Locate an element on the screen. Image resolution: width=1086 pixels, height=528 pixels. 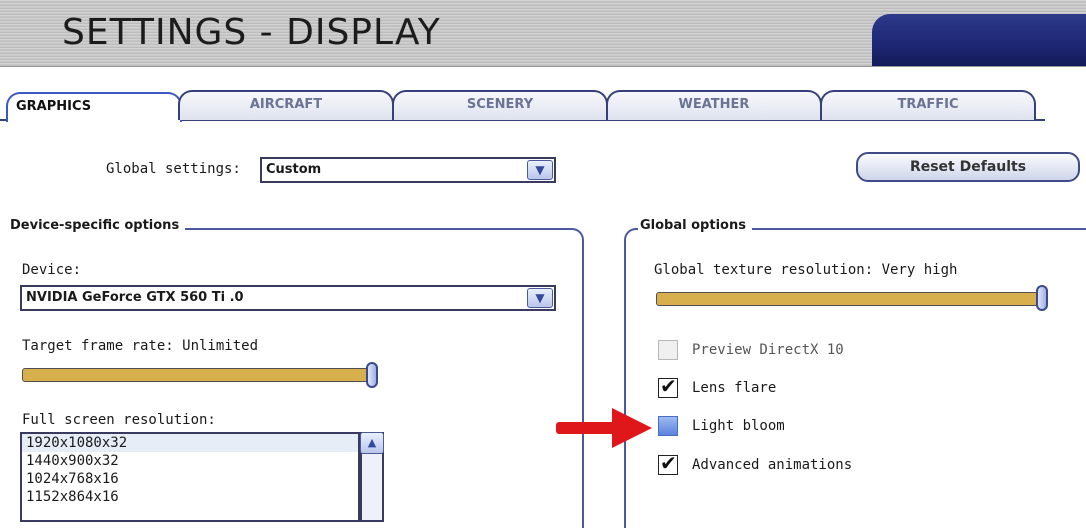
tab-traffic: TRAFFIC is located at coordinates (928, 105).